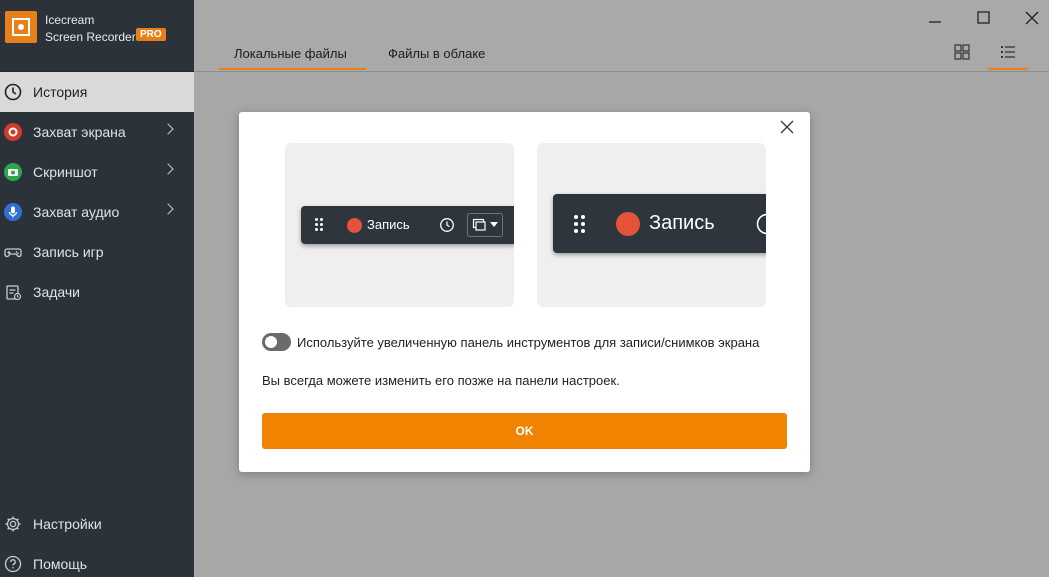 The width and height of the screenshot is (1049, 577). I want to click on record-icon, so click(13, 132).